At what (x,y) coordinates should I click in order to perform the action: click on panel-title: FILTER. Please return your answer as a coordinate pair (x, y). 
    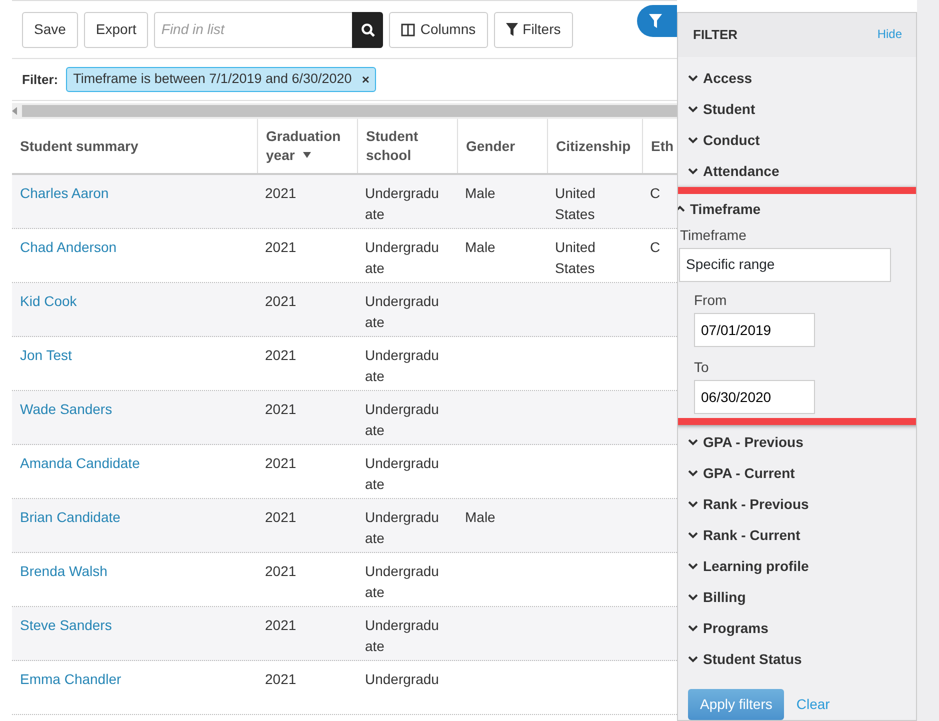
    Looking at the image, I should click on (715, 35).